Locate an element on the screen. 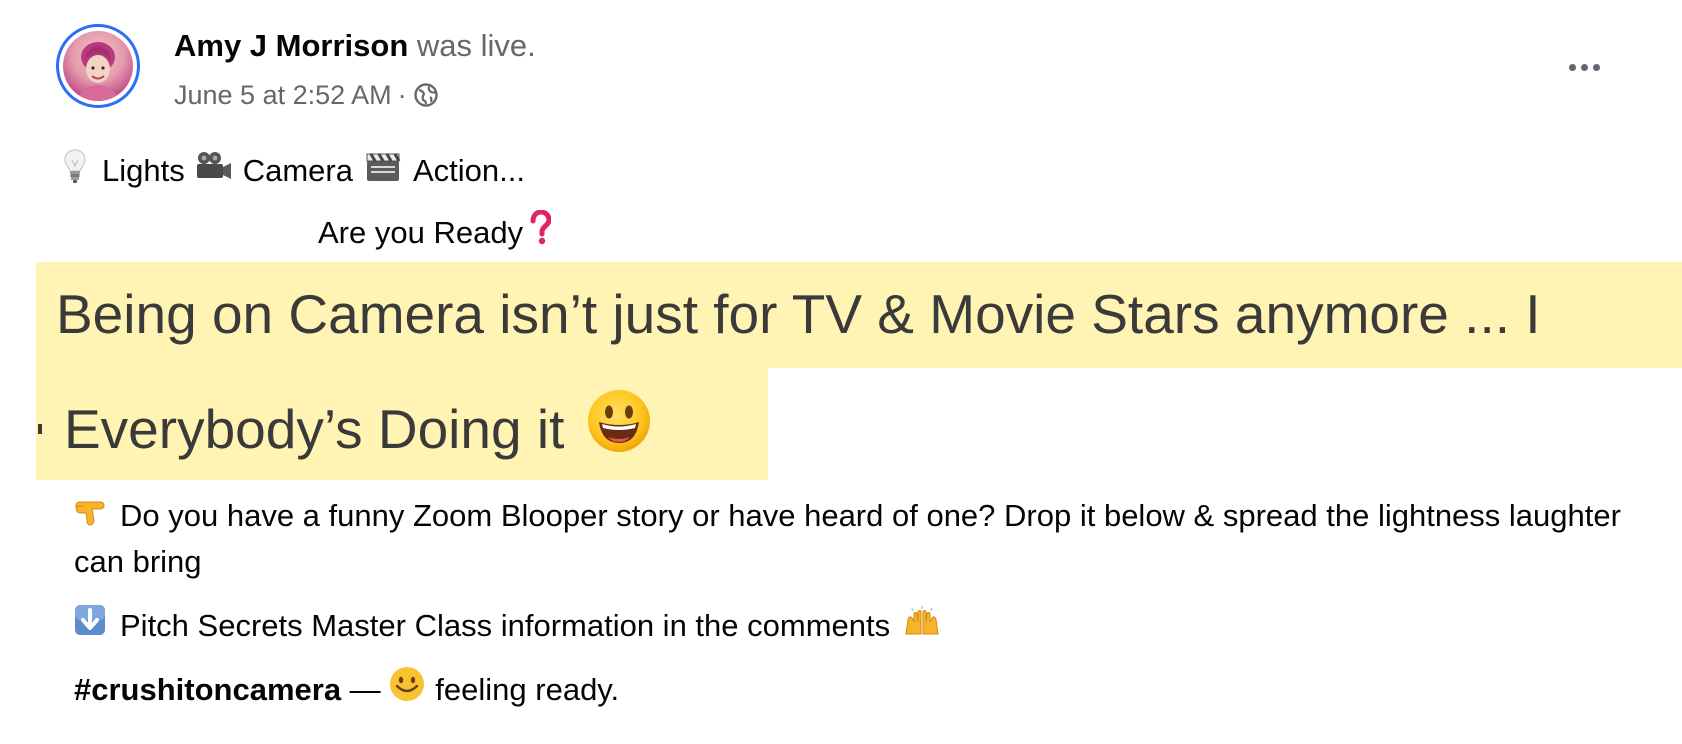 The image size is (1682, 744). more-options-icon is located at coordinates (1572, 67).